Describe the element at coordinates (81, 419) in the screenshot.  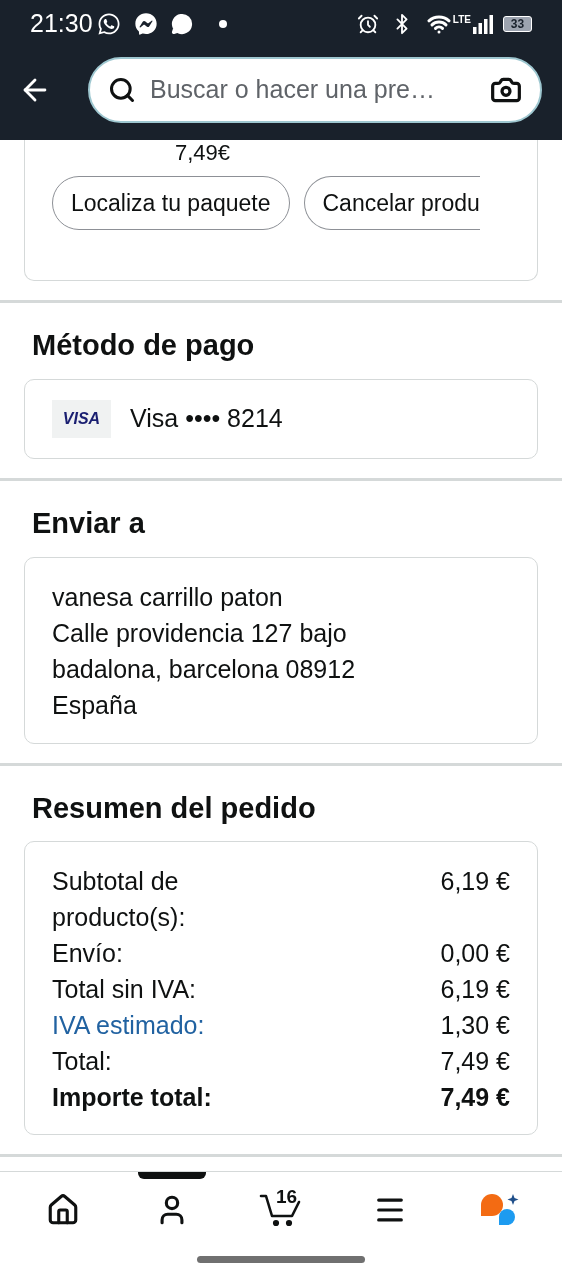
I see `visa-logo: VISA` at that location.